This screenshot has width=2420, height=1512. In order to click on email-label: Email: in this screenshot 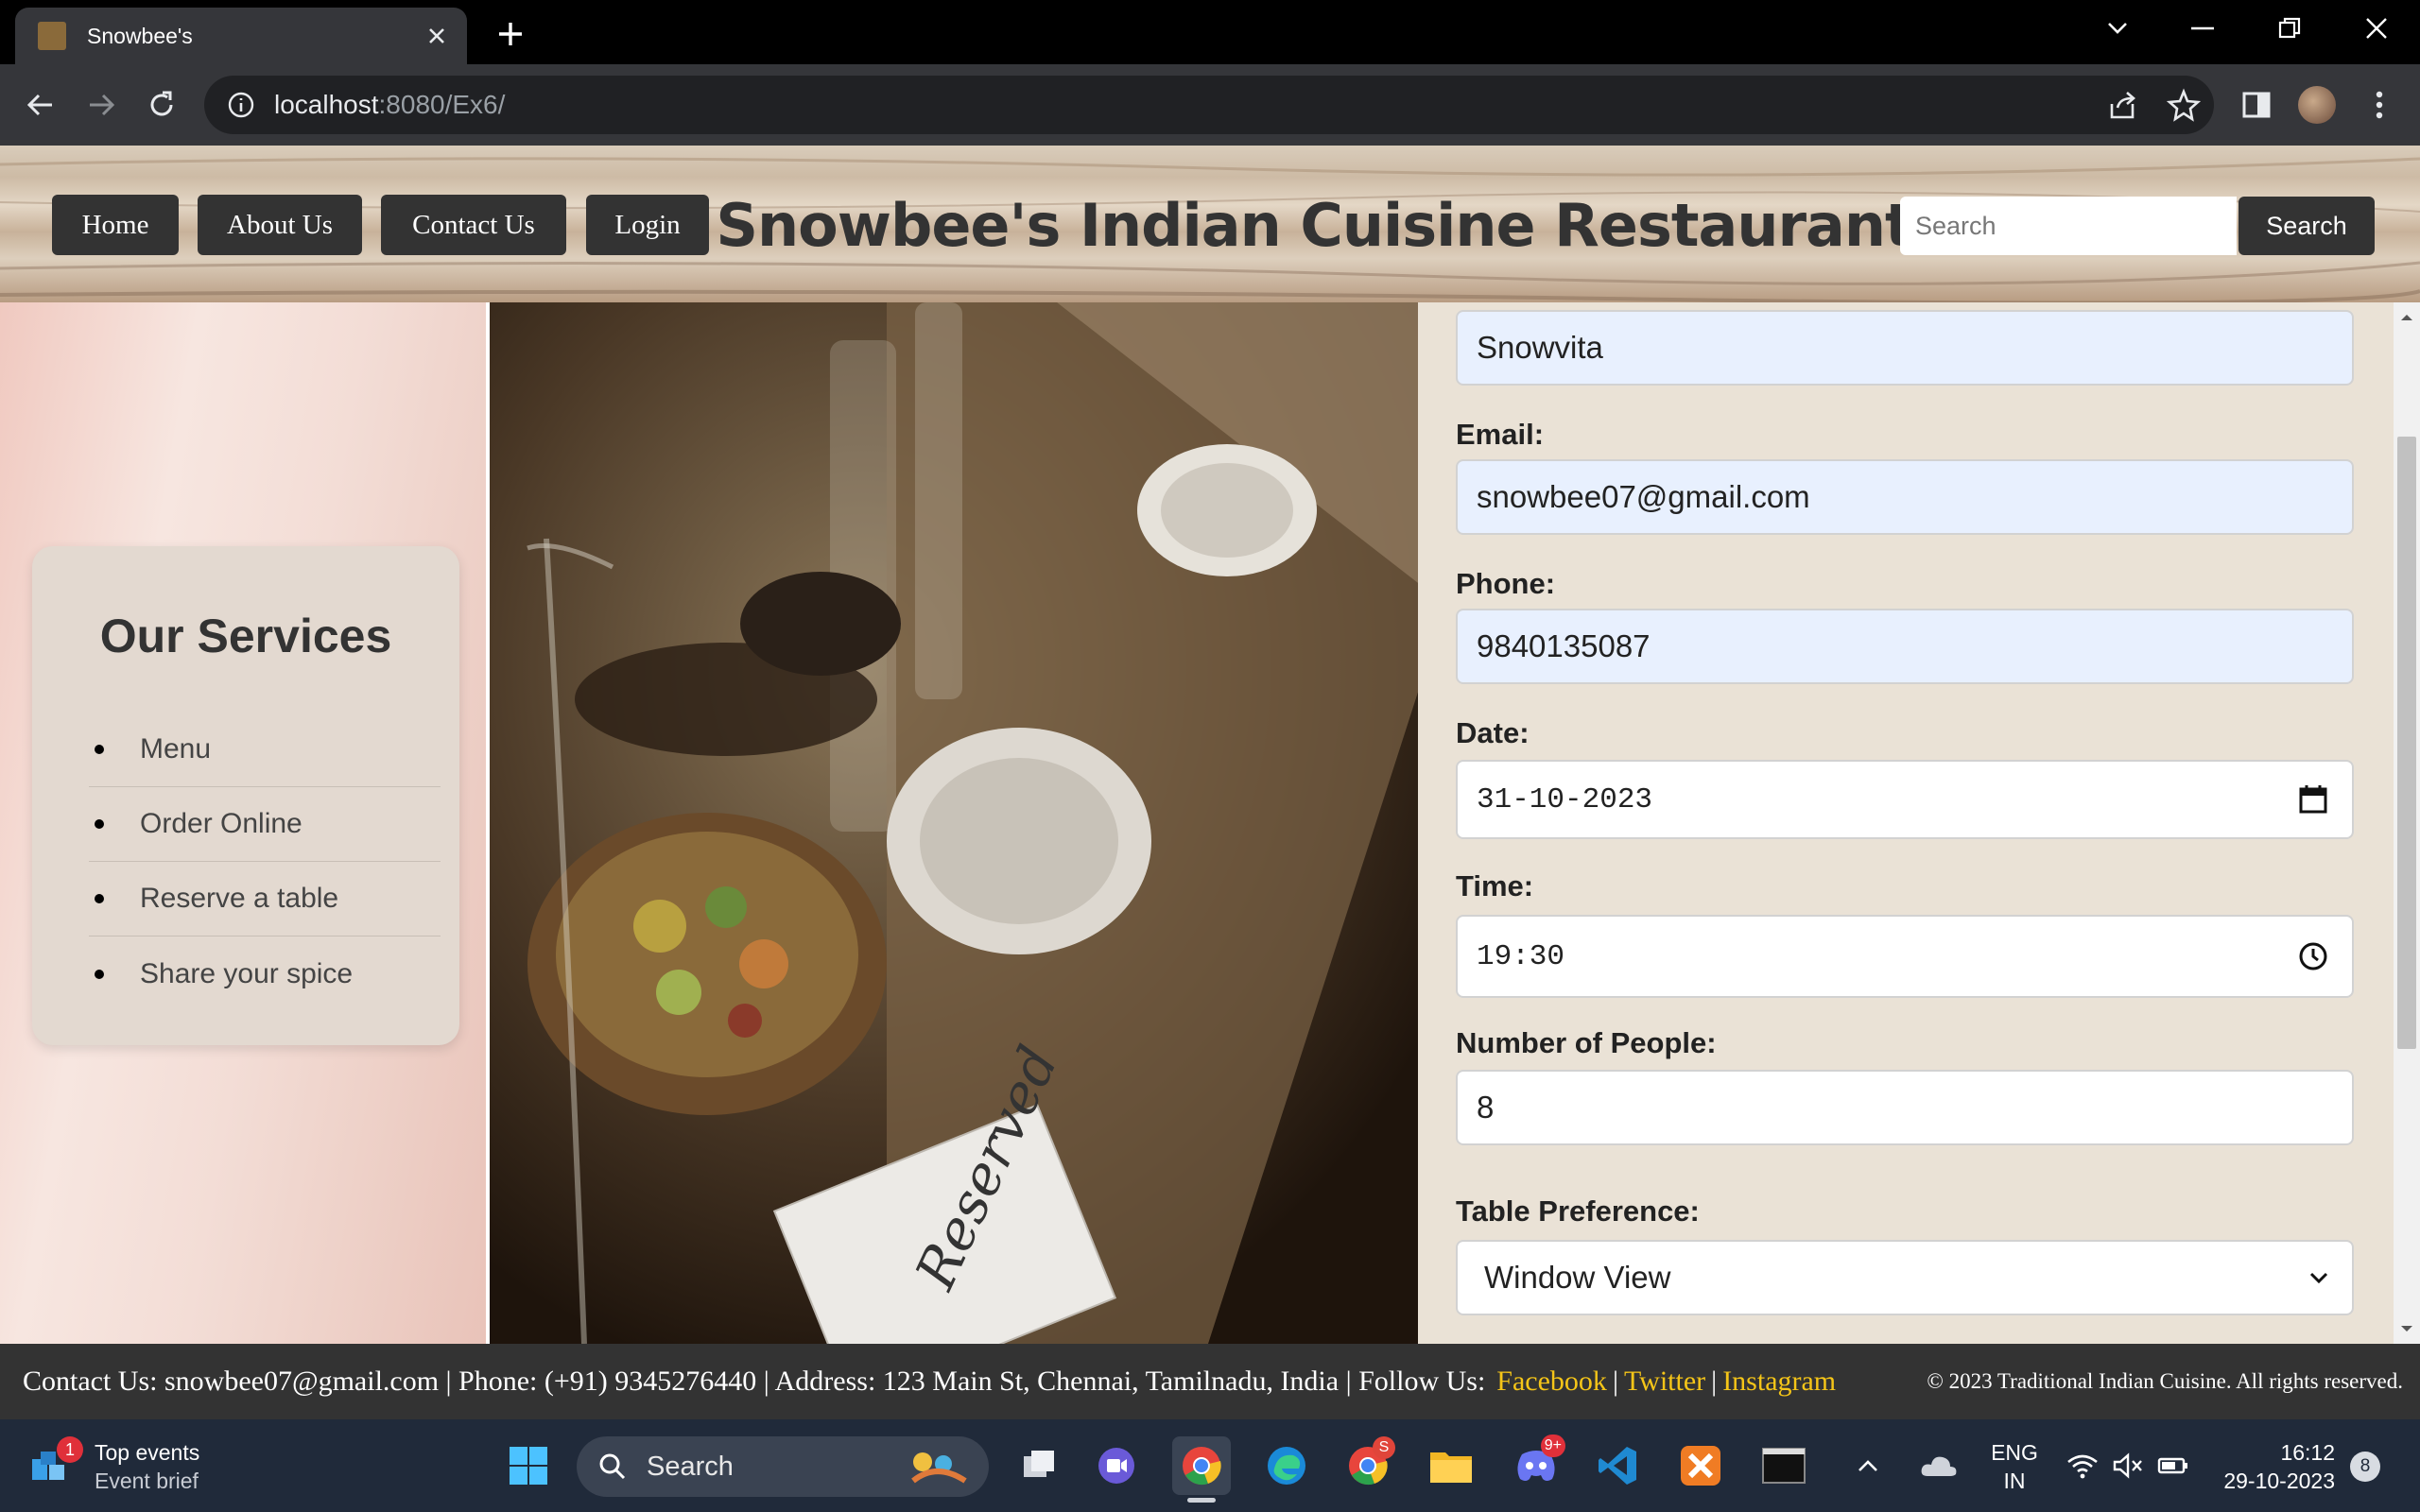, I will do `click(1501, 434)`.